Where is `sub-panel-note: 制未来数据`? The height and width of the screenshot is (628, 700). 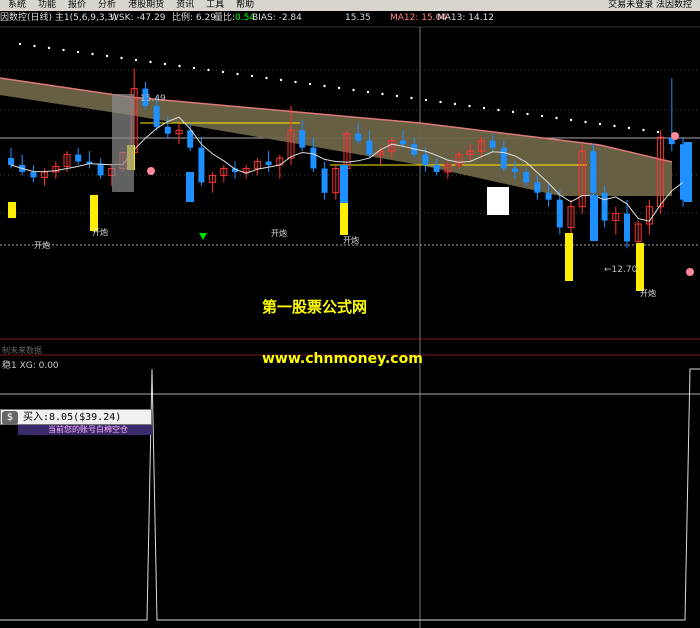
sub-panel-note: 制未来数据 is located at coordinates (22, 350).